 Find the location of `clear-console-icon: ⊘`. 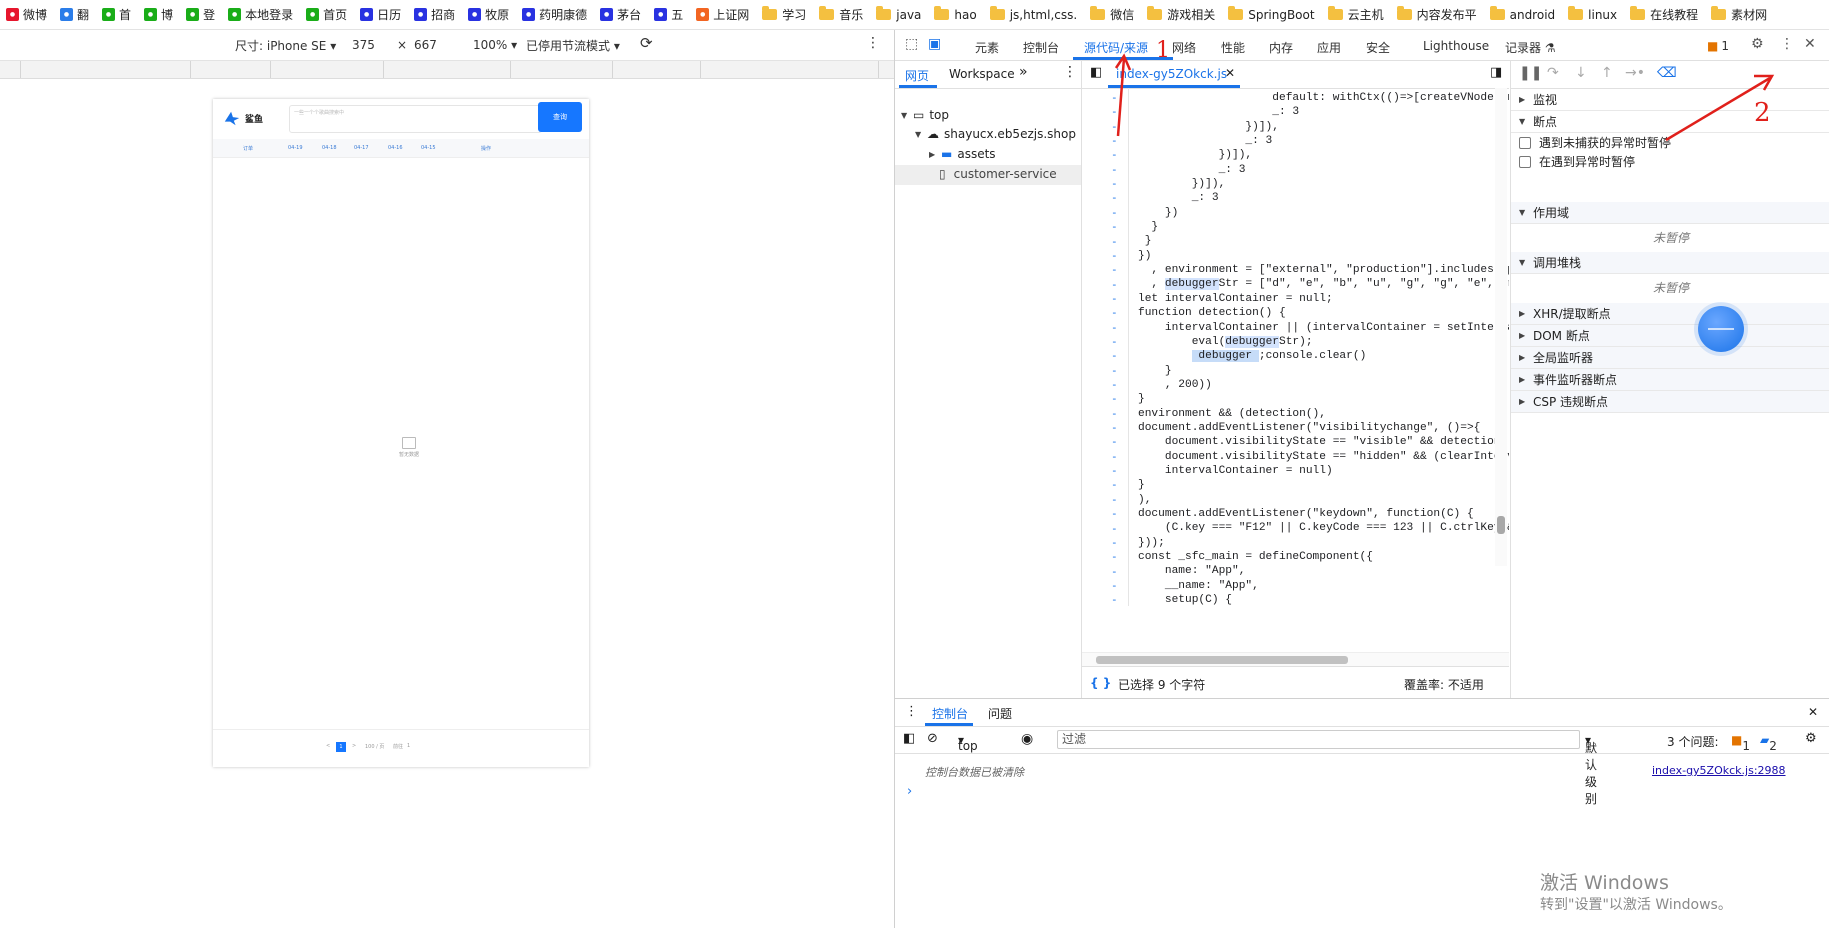

clear-console-icon: ⊘ is located at coordinates (932, 738).